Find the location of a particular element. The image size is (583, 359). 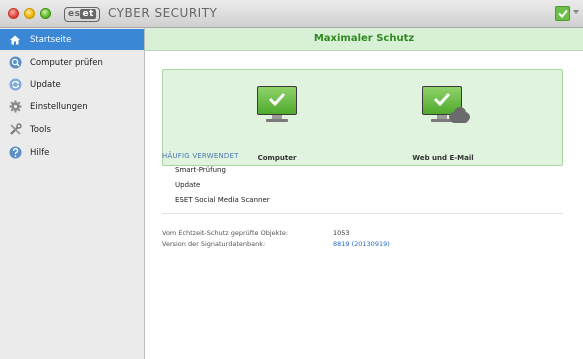

divider is located at coordinates (362, 213).